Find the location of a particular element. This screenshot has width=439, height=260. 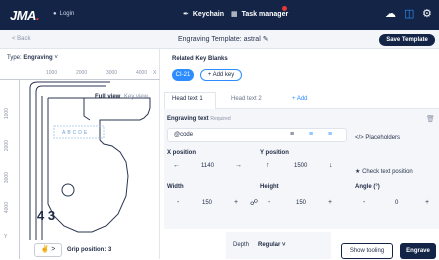

user-icon: ● is located at coordinates (55, 14).